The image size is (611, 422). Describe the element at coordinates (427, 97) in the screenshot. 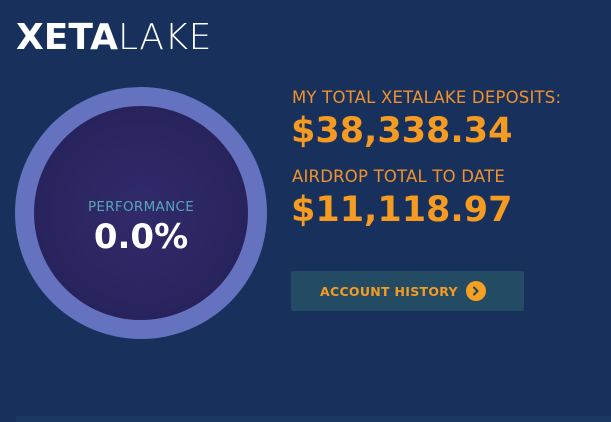

I see `deposits-label: MY TOTAL XETALAKE DEPOSITS:` at that location.